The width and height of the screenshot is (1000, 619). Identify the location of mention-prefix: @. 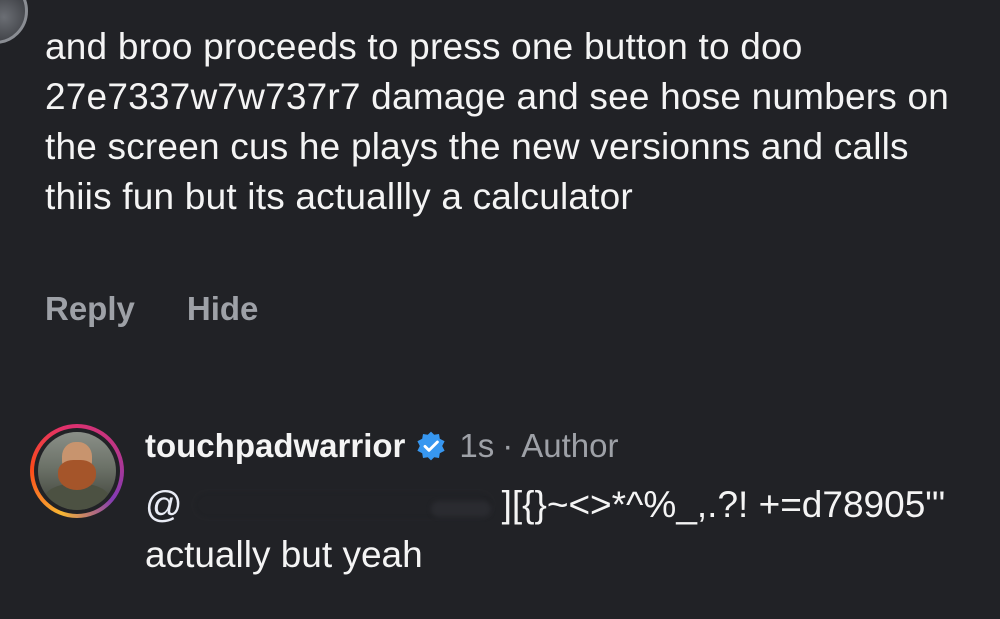
(164, 504).